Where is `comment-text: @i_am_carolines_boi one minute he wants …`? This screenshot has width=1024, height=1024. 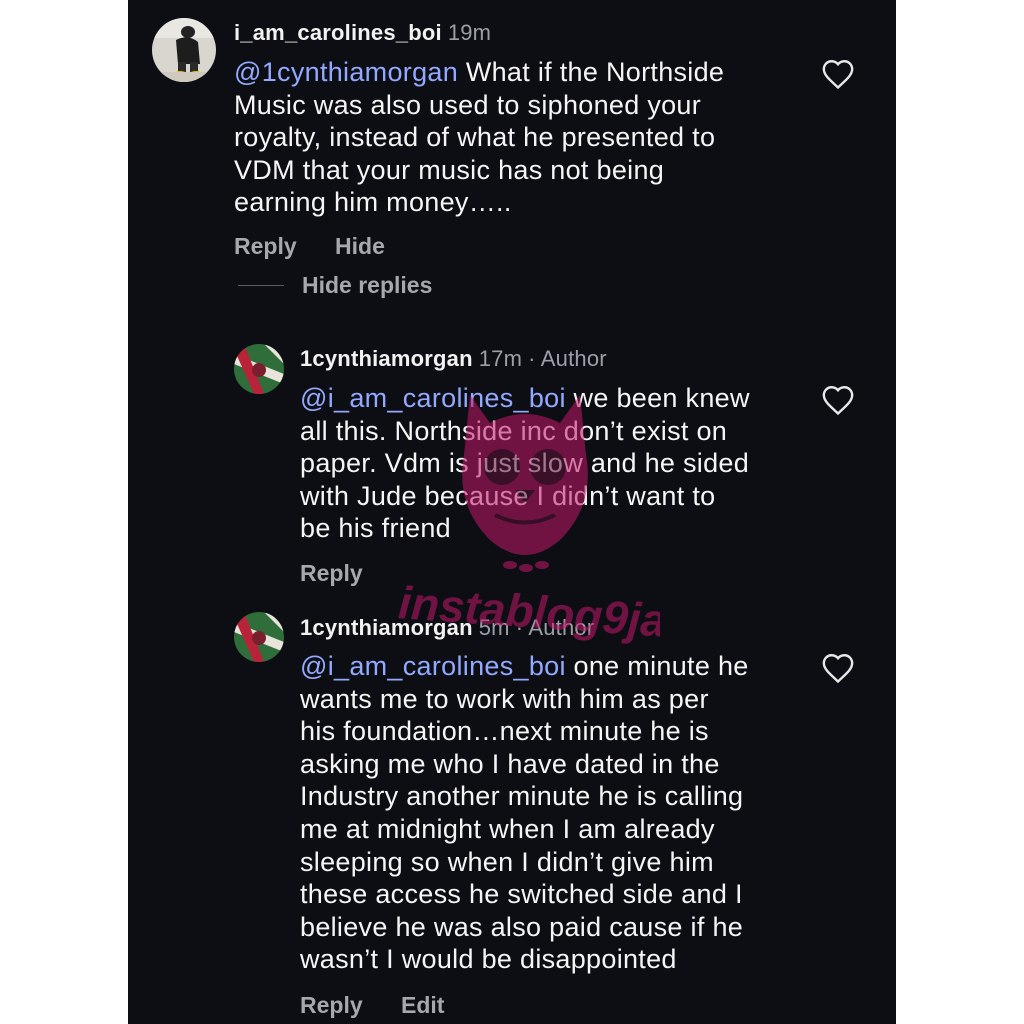
comment-text: @i_am_carolines_boi one minute he wants … is located at coordinates (524, 813).